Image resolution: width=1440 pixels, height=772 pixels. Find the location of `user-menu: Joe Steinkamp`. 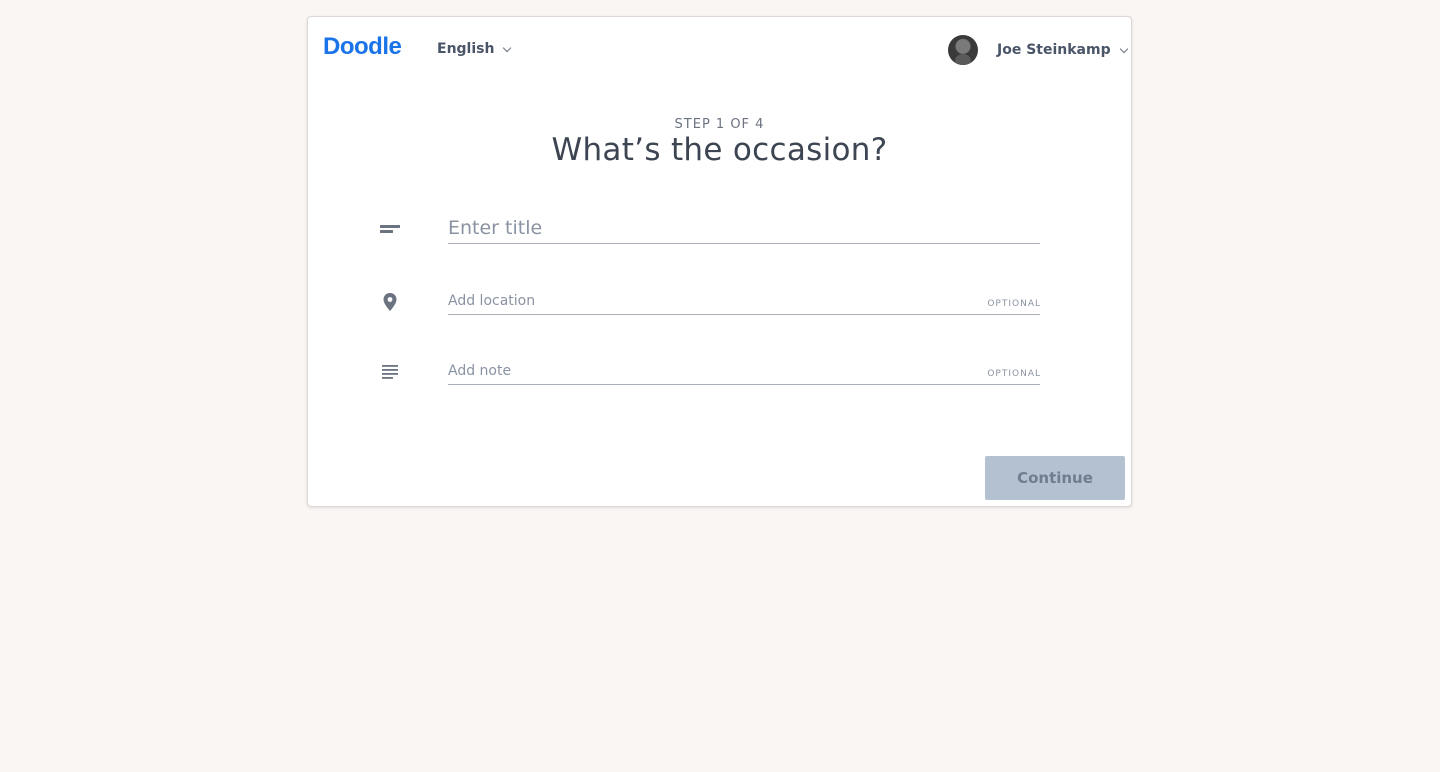

user-menu: Joe Steinkamp is located at coordinates (1038, 50).